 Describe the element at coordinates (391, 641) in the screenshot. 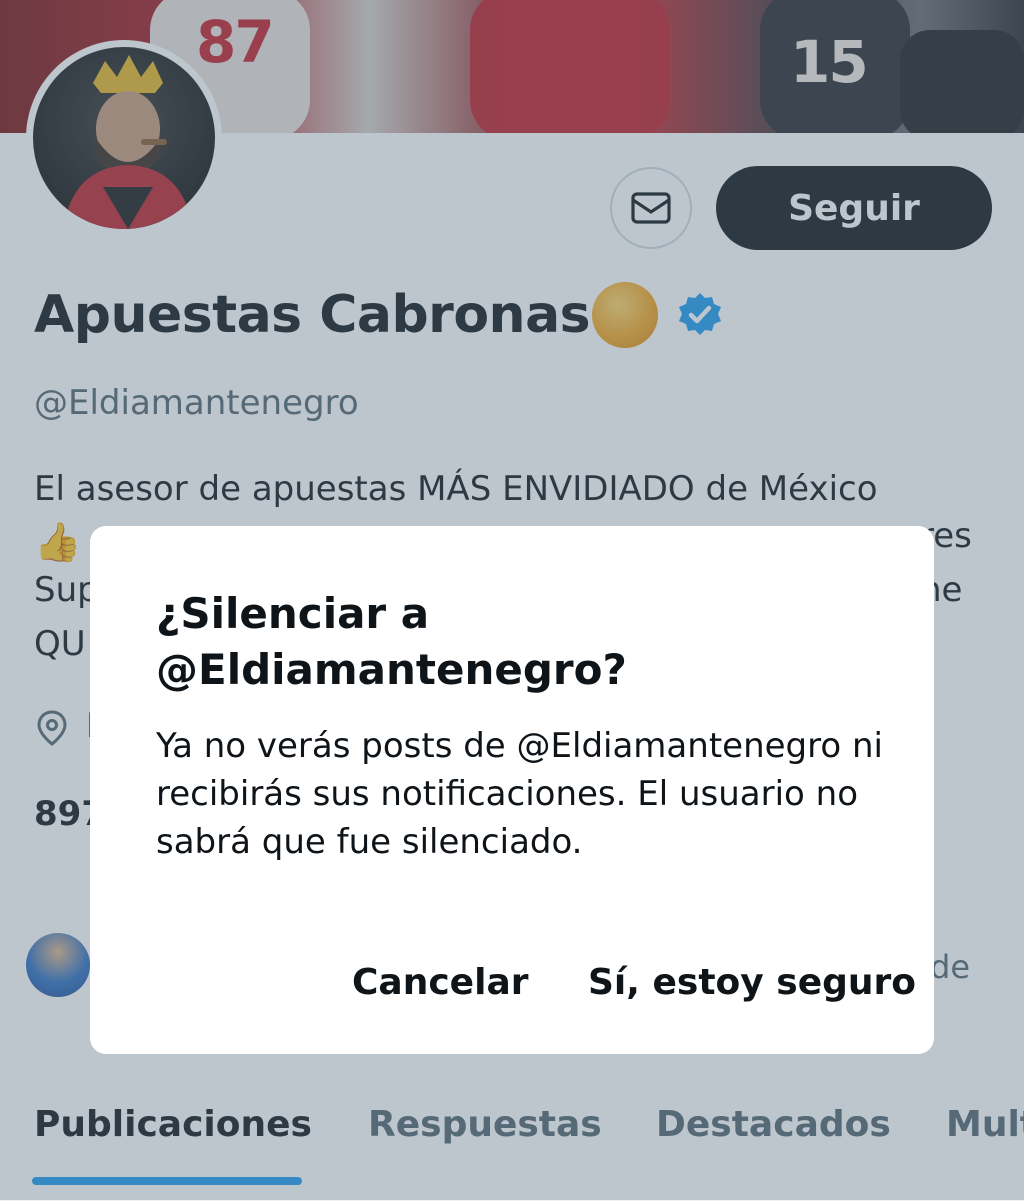

I see `dialog-title: ¿Silenciar a @Eldiamantenegro?` at that location.